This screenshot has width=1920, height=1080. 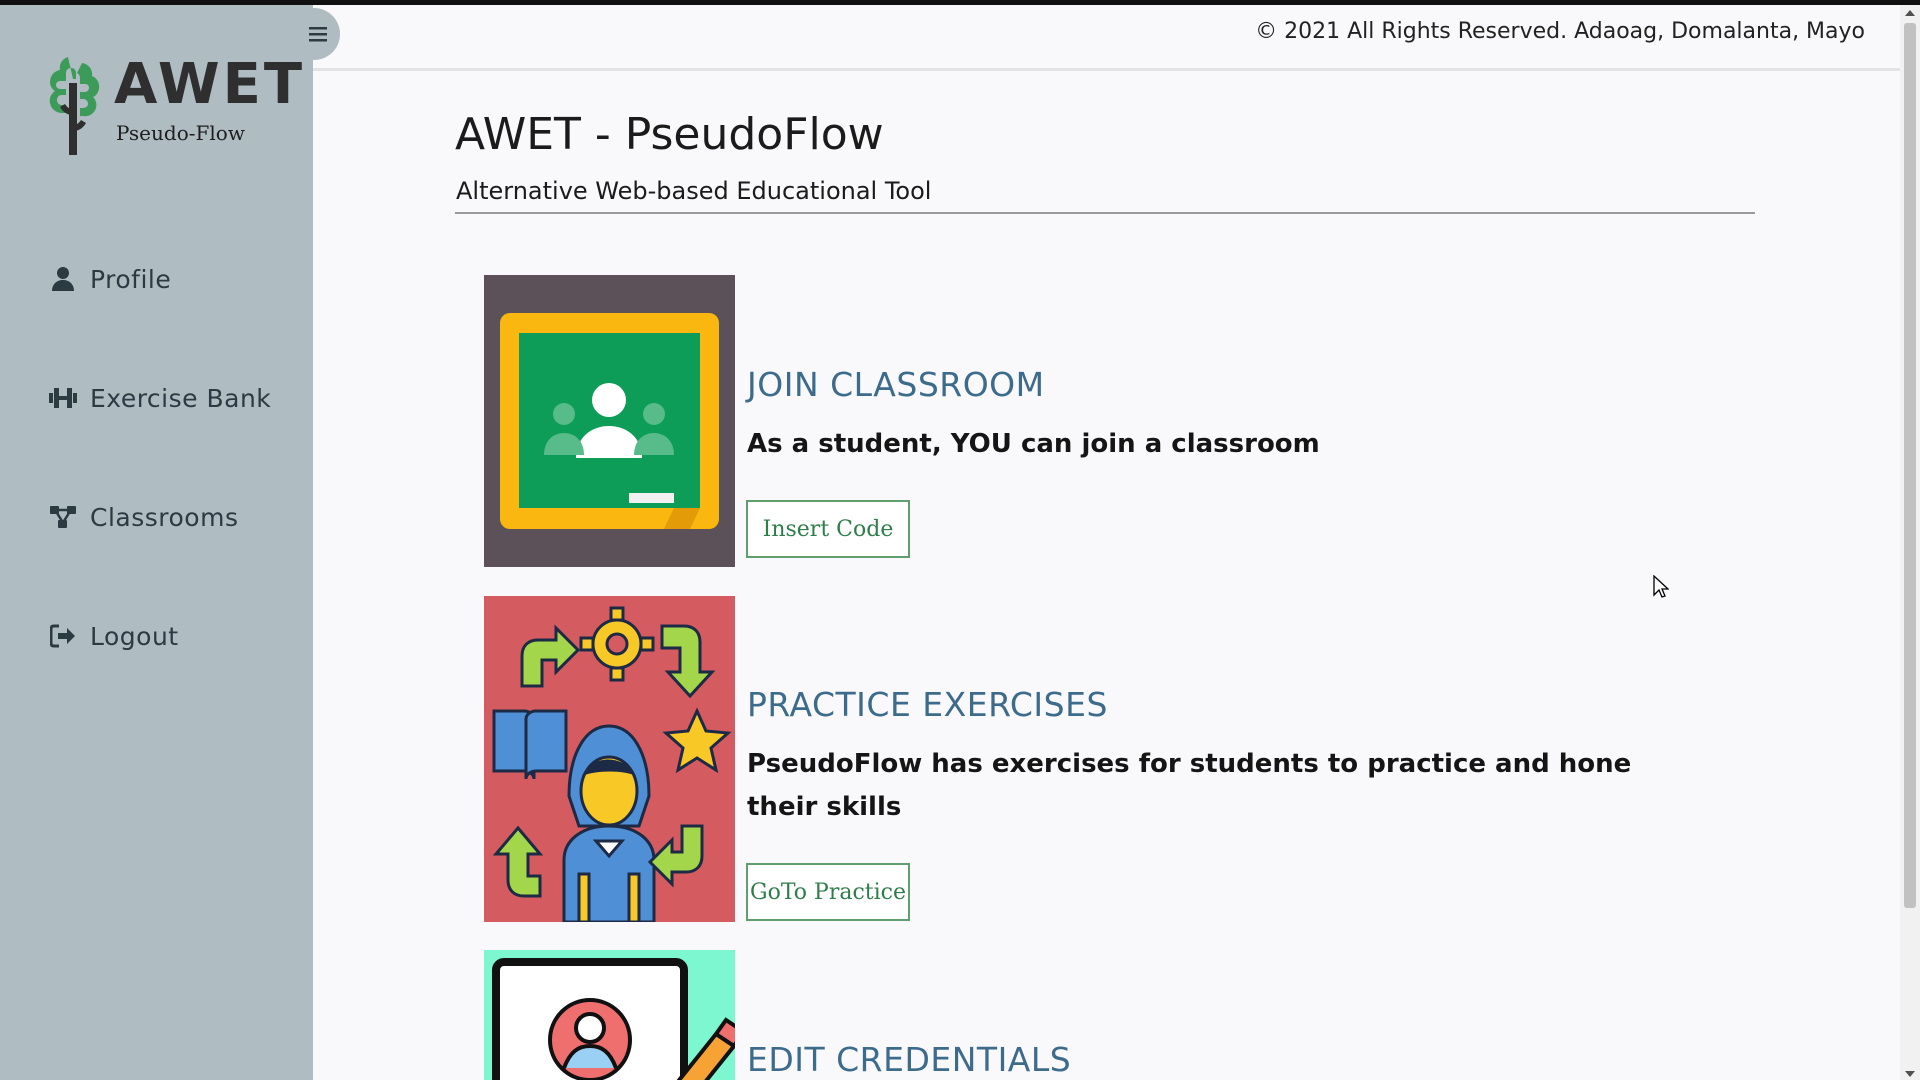 I want to click on logo-subtitle: Pseudo-Flow, so click(x=180, y=133).